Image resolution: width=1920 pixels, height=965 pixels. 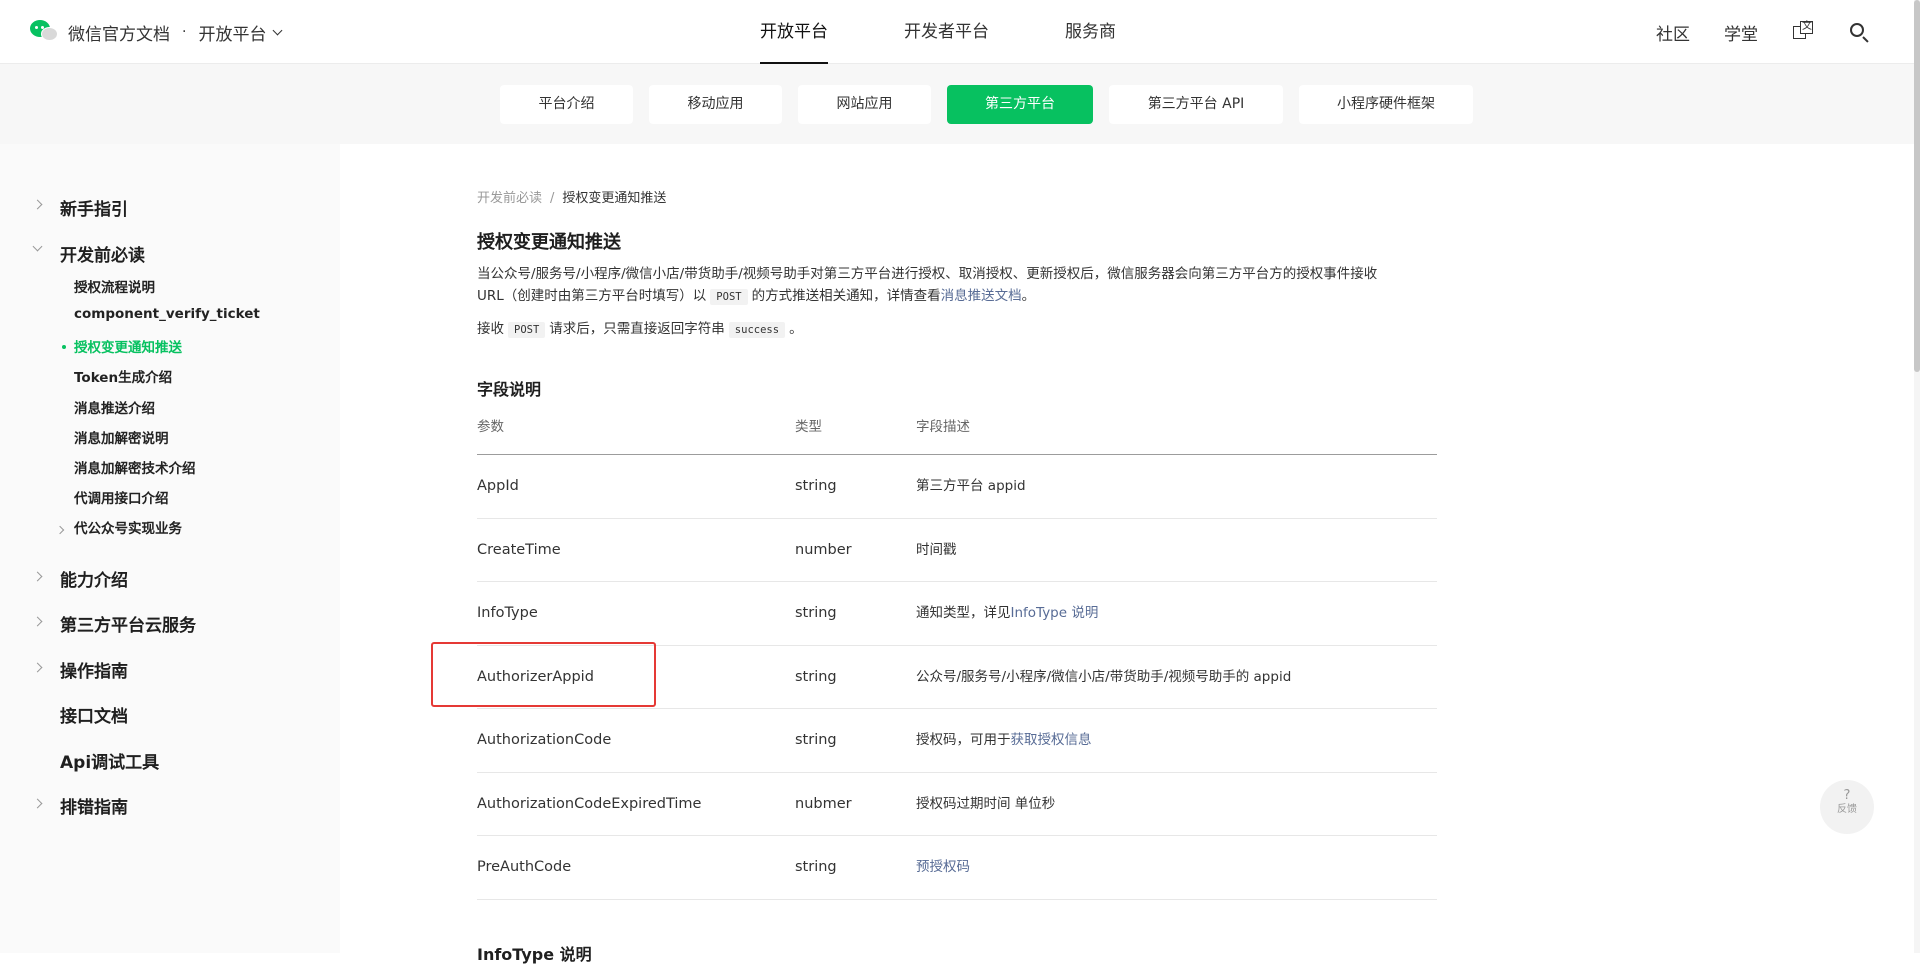 I want to click on intro-text-b: 的方式推送相关通知，详情查看, so click(x=846, y=296).